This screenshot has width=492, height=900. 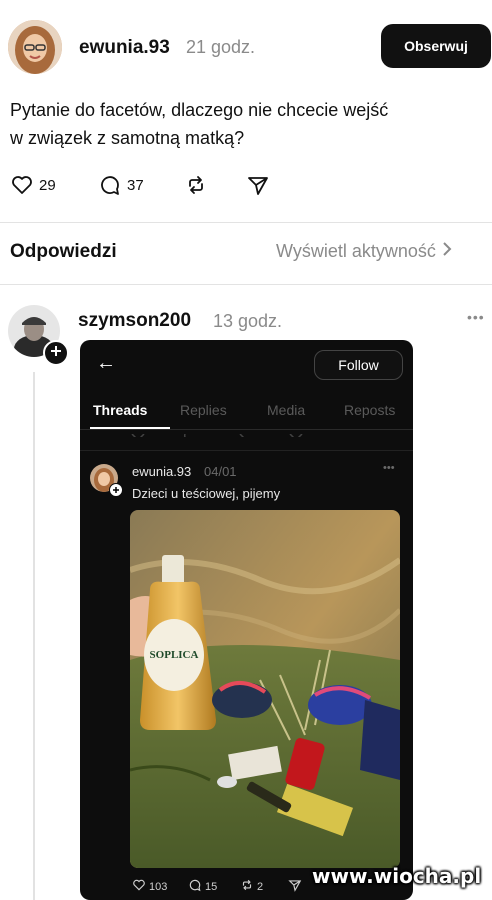 I want to click on post-divider, so click(x=246, y=450).